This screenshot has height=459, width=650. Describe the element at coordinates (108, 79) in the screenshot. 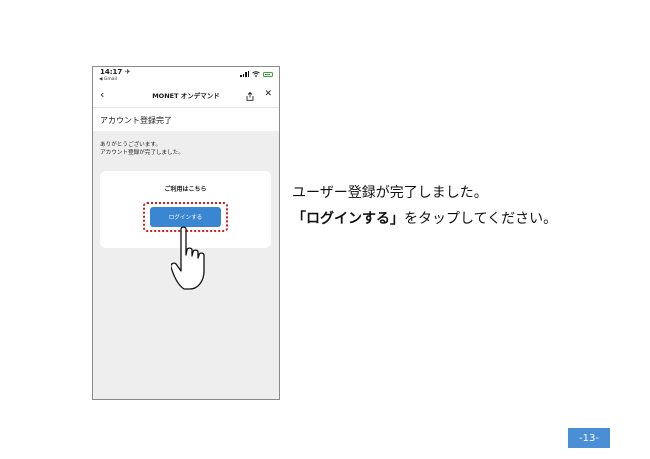

I see `back-to-app-link: ◀ Gmail` at that location.